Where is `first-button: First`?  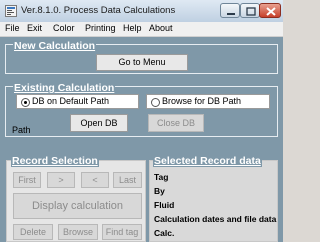 first-button: First is located at coordinates (27, 180).